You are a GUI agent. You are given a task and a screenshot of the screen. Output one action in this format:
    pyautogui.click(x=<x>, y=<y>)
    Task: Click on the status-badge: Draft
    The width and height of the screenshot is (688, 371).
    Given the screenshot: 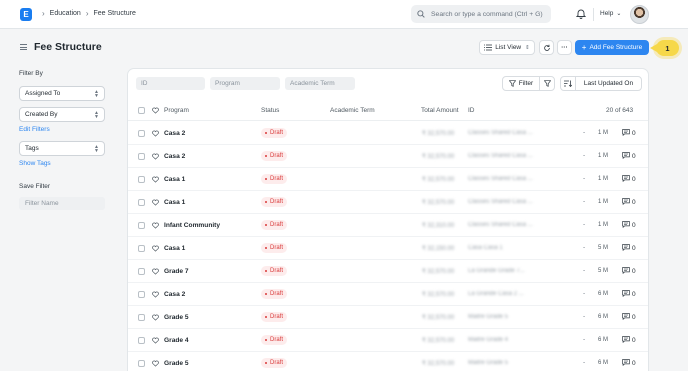 What is the action you would take?
    pyautogui.click(x=274, y=225)
    